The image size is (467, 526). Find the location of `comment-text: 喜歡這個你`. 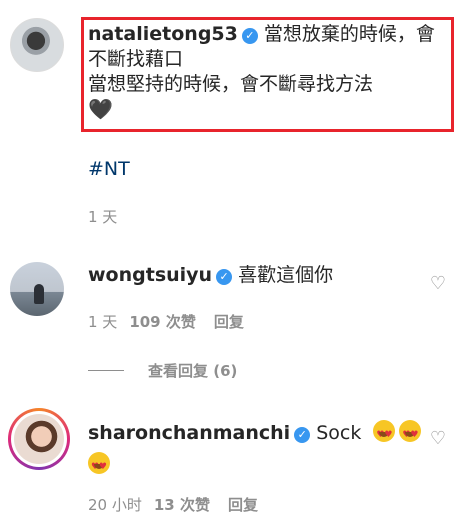

comment-text: 喜歡這個你 is located at coordinates (286, 275).